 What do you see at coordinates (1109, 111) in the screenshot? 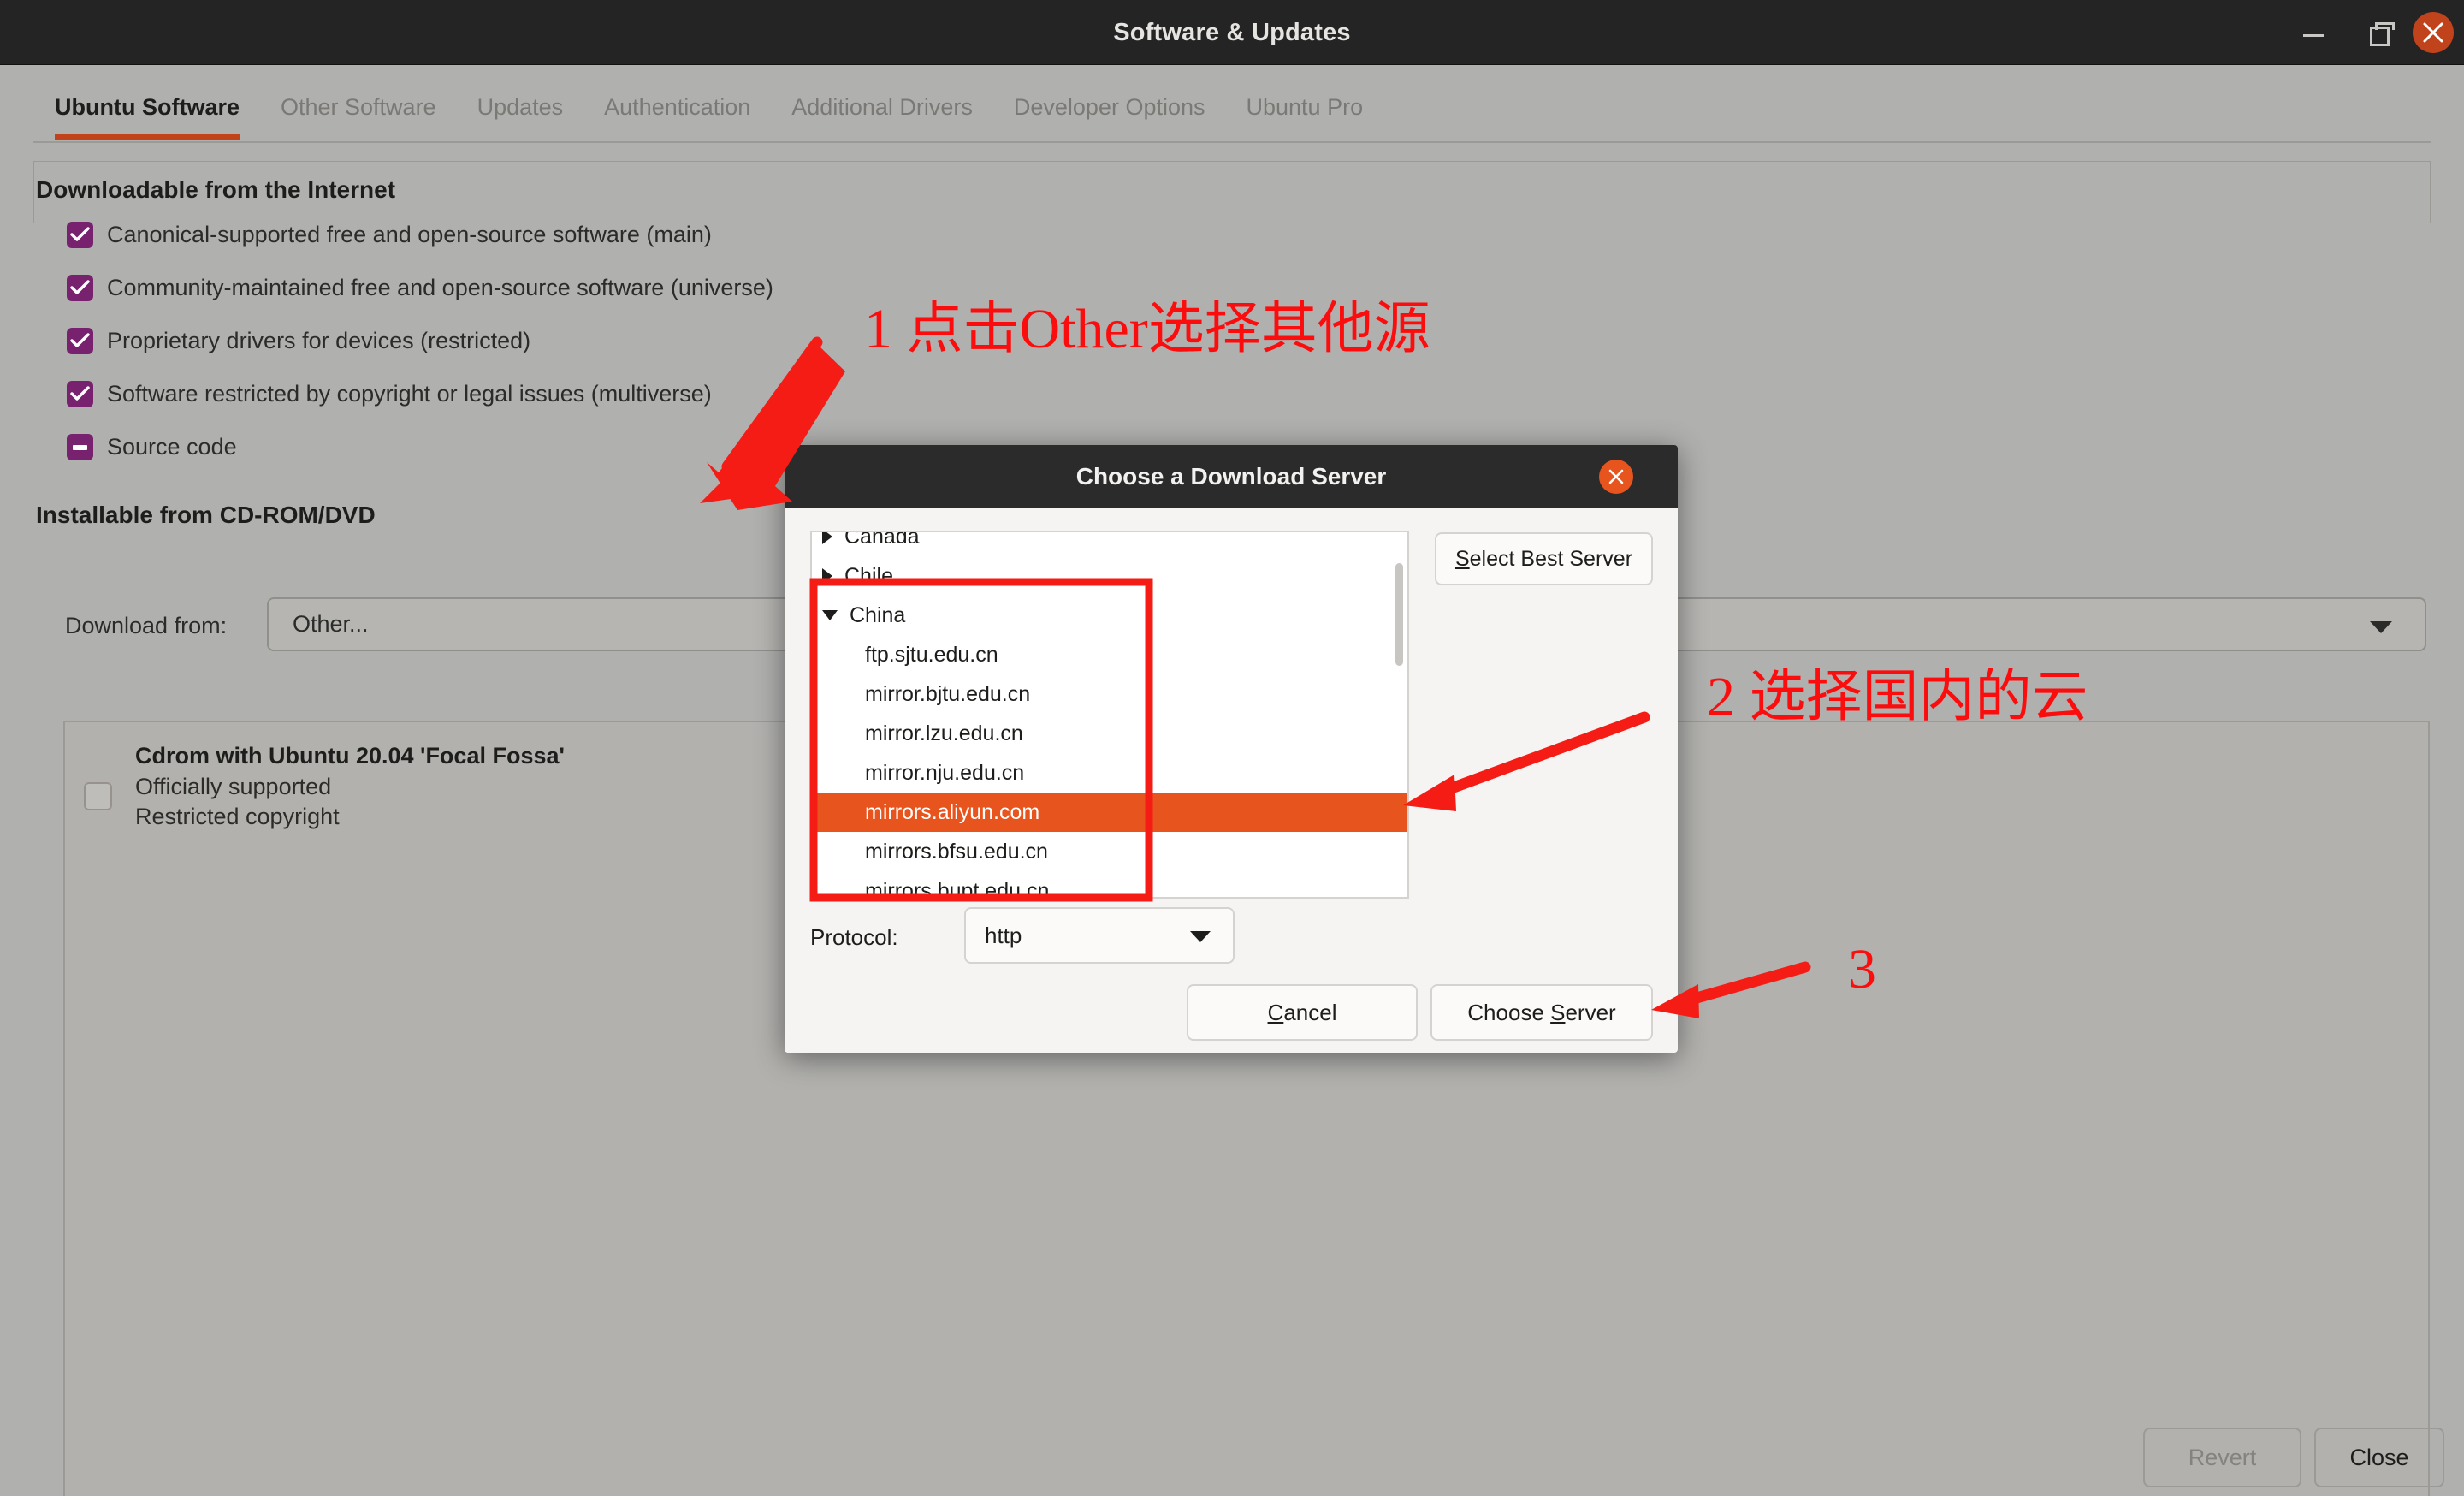
I see `tab-developer-options: Developer Options` at bounding box center [1109, 111].